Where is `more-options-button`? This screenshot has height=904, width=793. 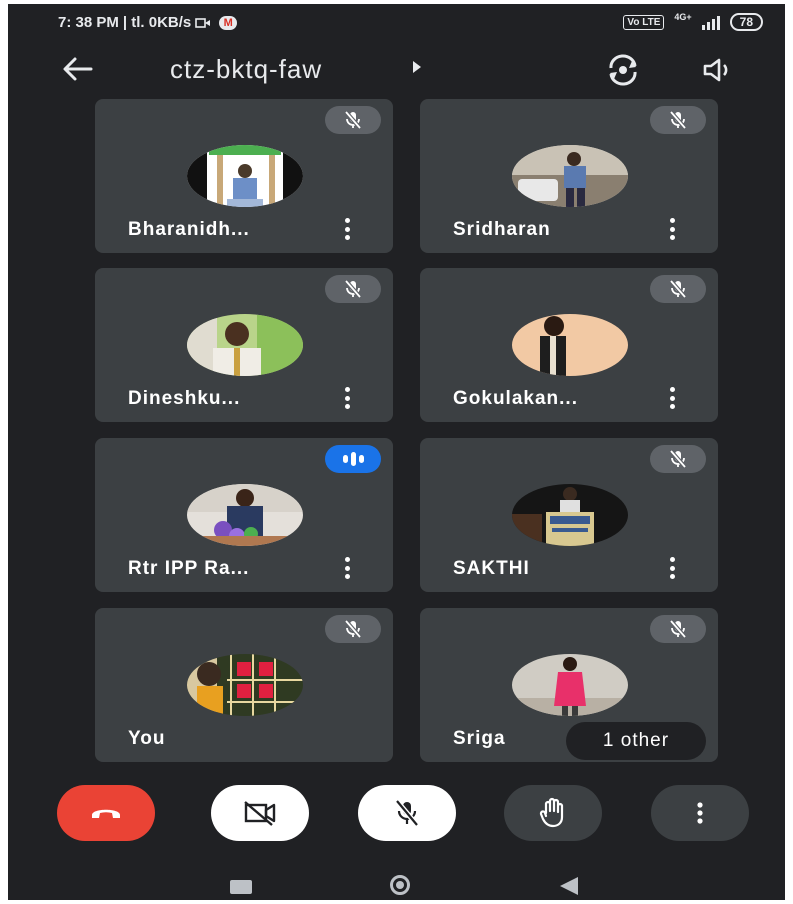 more-options-button is located at coordinates (700, 813).